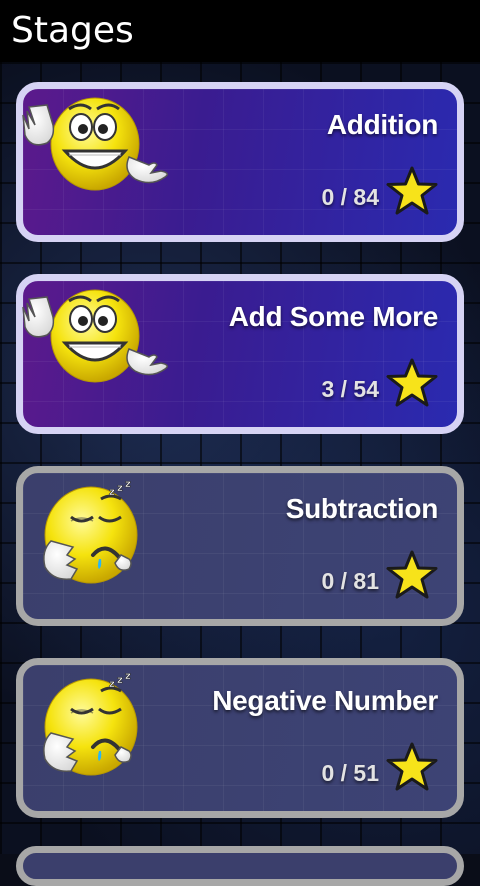 The height and width of the screenshot is (886, 480). Describe the element at coordinates (350, 389) in the screenshot. I see `stage-progress: 3 / 54` at that location.